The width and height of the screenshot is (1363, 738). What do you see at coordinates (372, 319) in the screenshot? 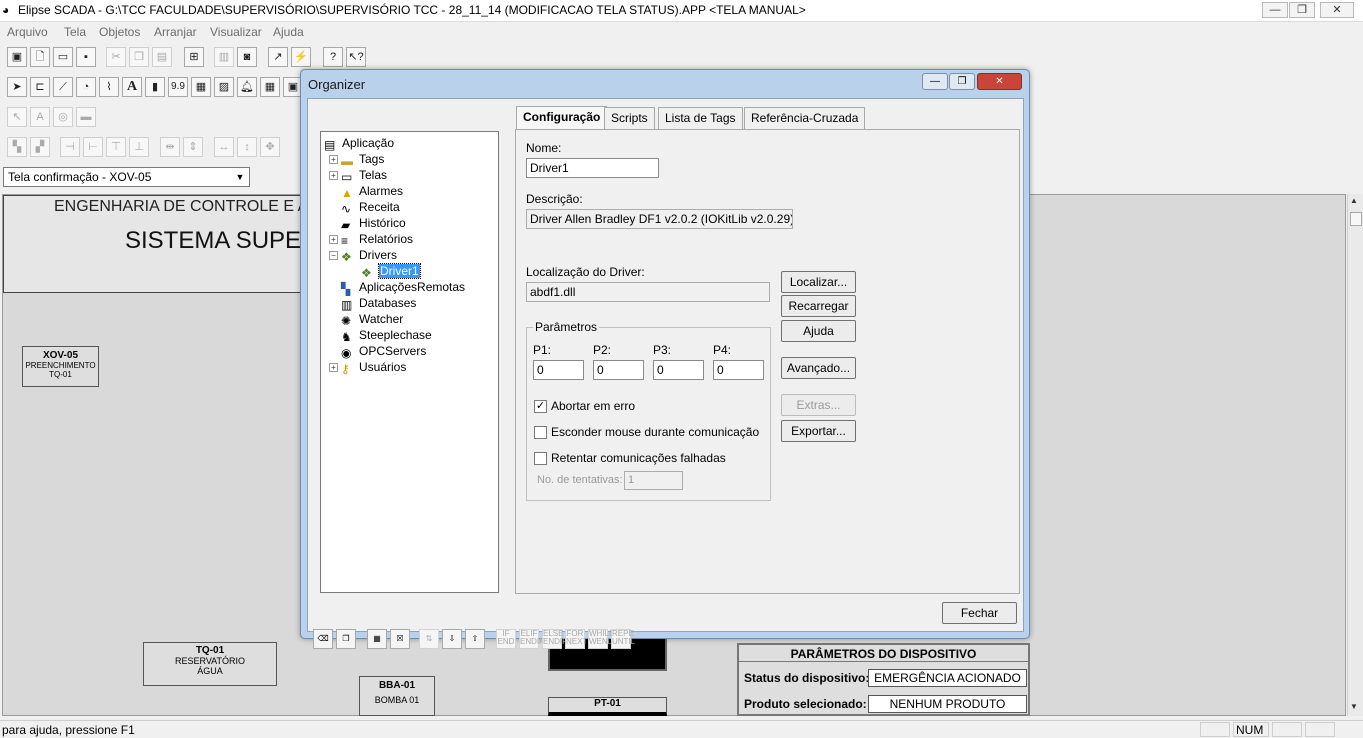
I see `tree-item-watcher: ✺ Watcher` at bounding box center [372, 319].